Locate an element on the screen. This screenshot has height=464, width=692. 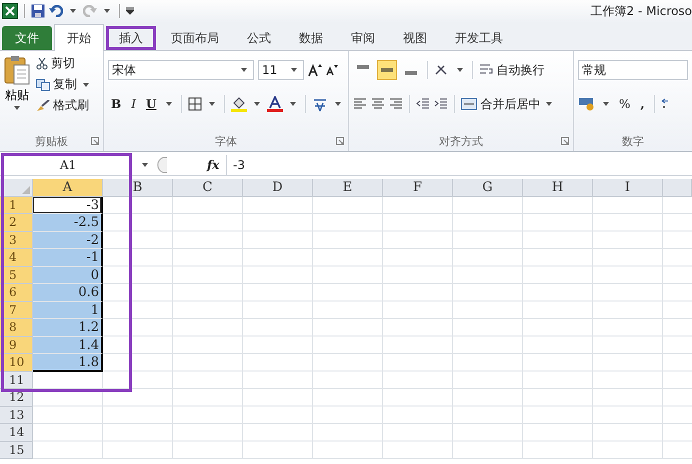
ribbon-tab: 审阅 is located at coordinates (363, 38).